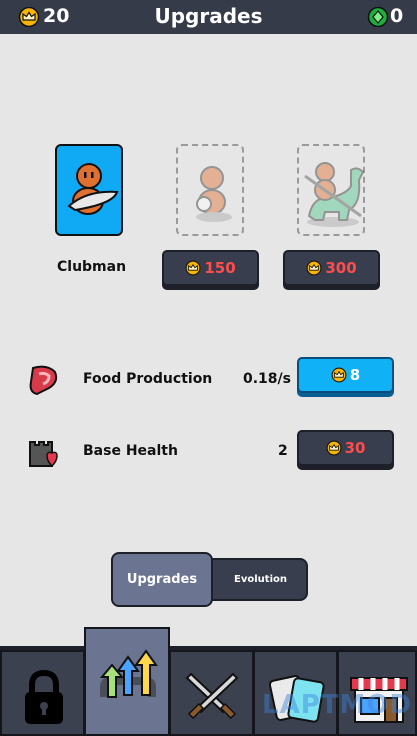 Image resolution: width=417 pixels, height=736 pixels. I want to click on food-production-upgrade-button: 8, so click(345, 375).